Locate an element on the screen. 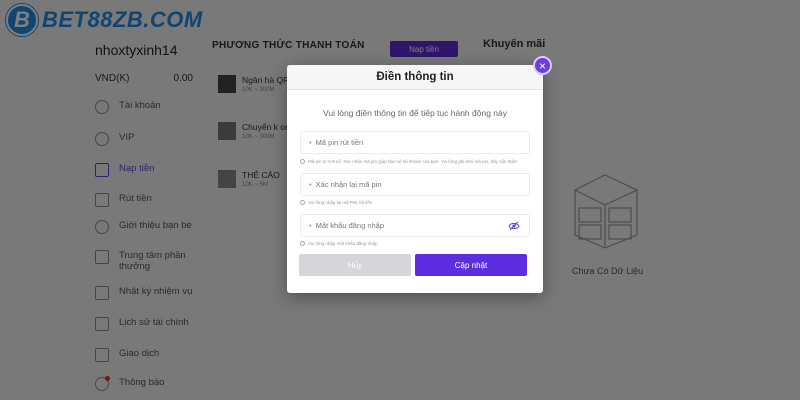 The image size is (800, 400). hint-text: Vui lòng nhập mật khẩu đăng nhập is located at coordinates (343, 243).